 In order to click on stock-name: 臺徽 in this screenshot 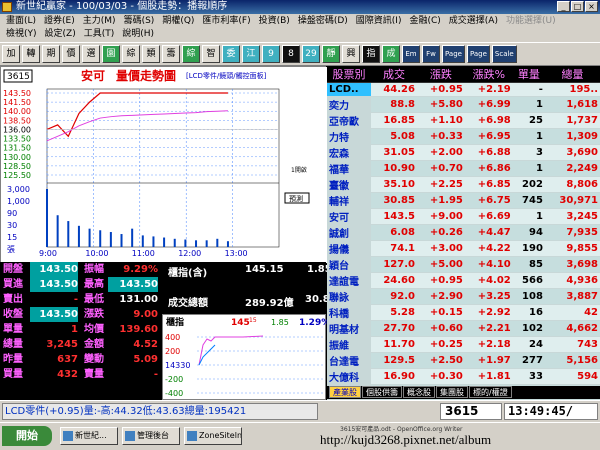, I will do `click(349, 184)`.